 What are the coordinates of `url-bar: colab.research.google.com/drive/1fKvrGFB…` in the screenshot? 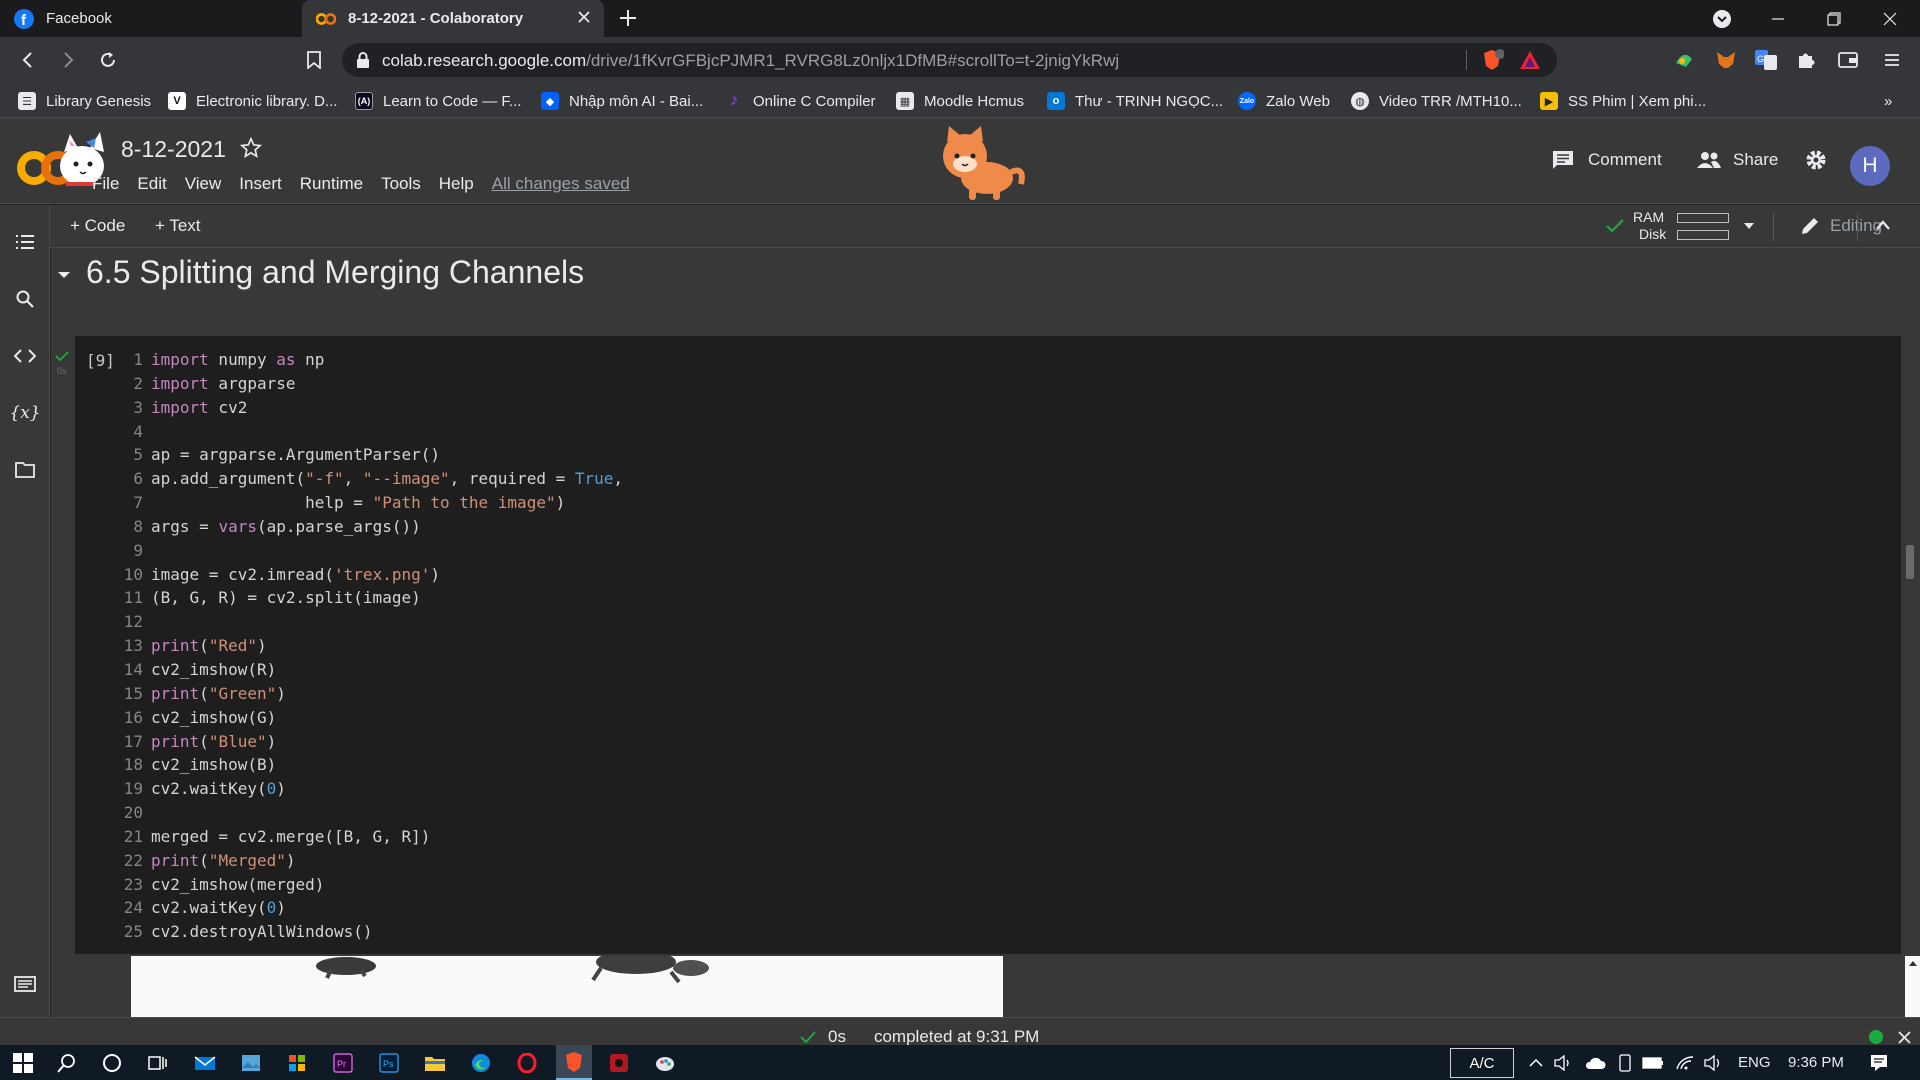 It's located at (949, 60).